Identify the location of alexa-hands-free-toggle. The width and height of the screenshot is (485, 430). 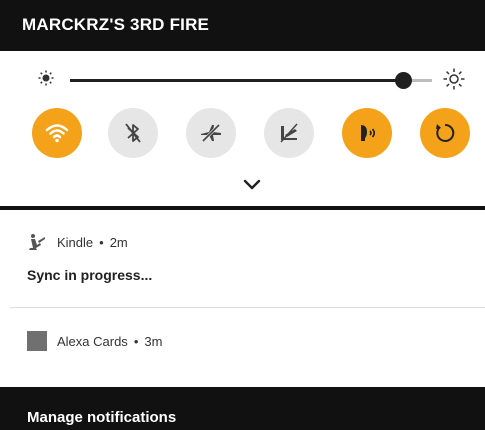
(367, 133).